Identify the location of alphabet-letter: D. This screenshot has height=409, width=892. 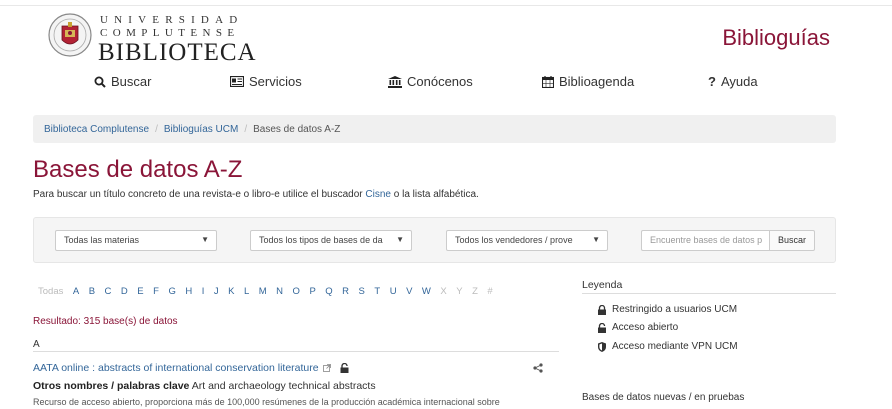
(124, 291).